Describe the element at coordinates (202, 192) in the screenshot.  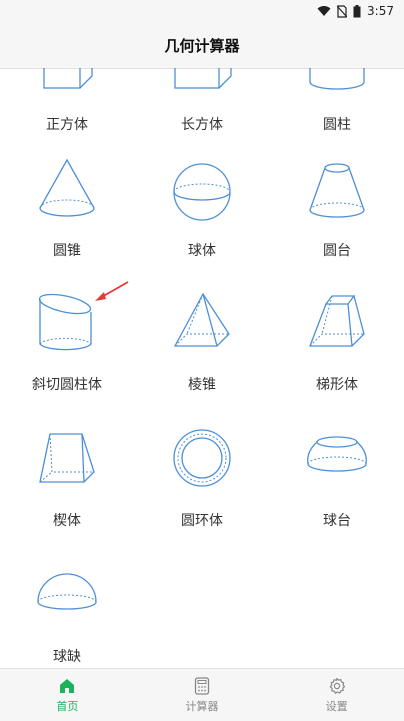
I see `sphere-icon` at that location.